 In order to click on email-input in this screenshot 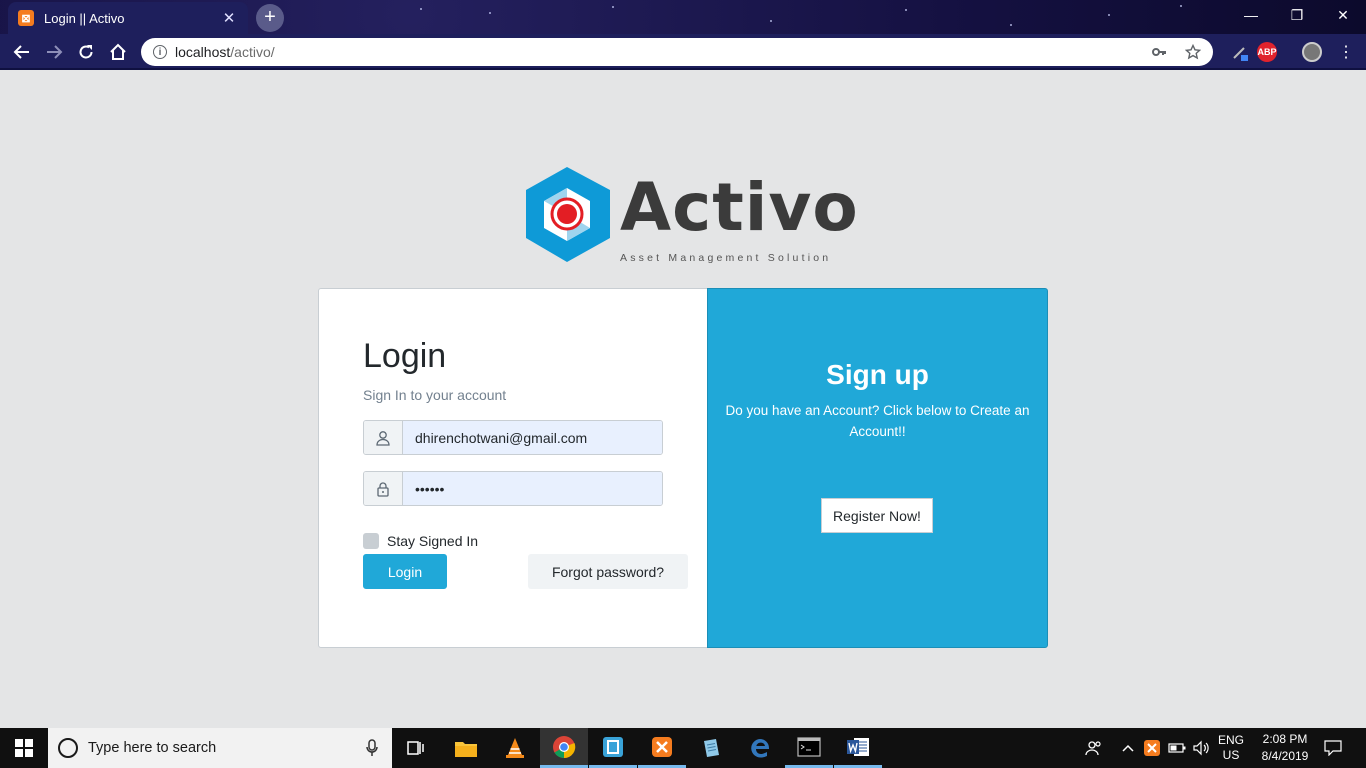, I will do `click(532, 437)`.